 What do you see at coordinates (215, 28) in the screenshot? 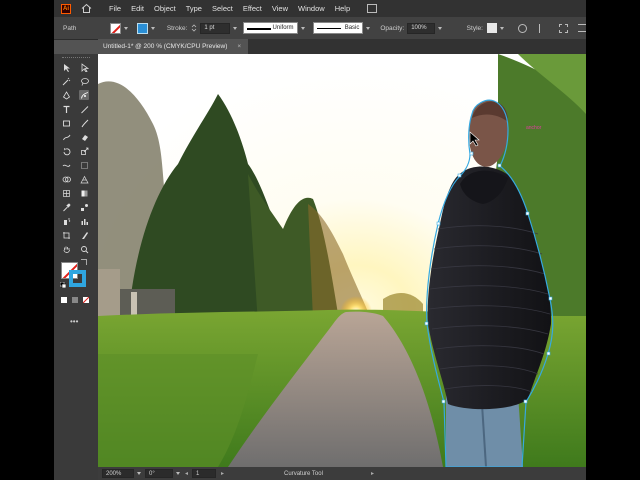
I see `stroke-weight-field: 1 pt` at bounding box center [215, 28].